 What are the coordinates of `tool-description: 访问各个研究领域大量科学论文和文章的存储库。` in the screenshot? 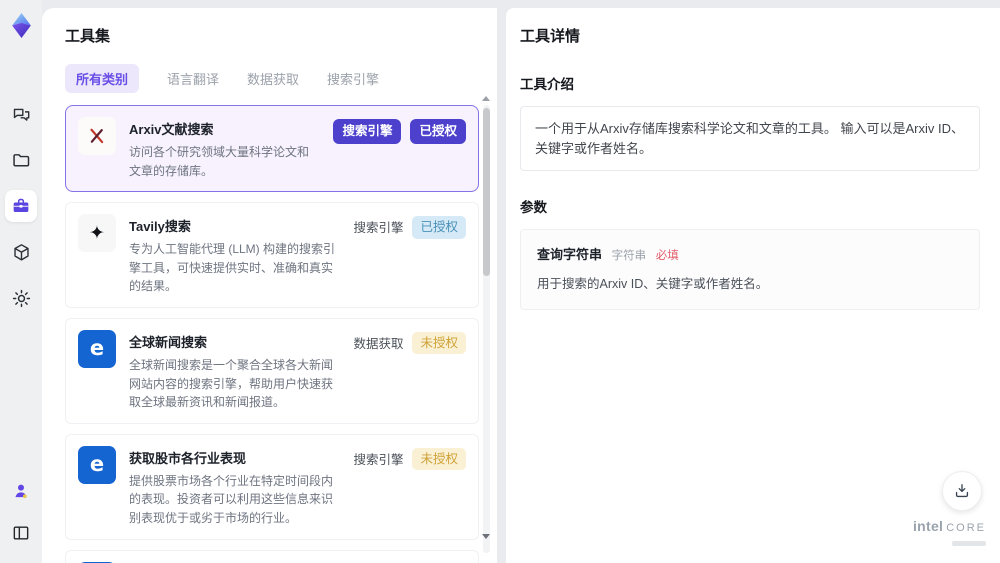 It's located at (219, 161).